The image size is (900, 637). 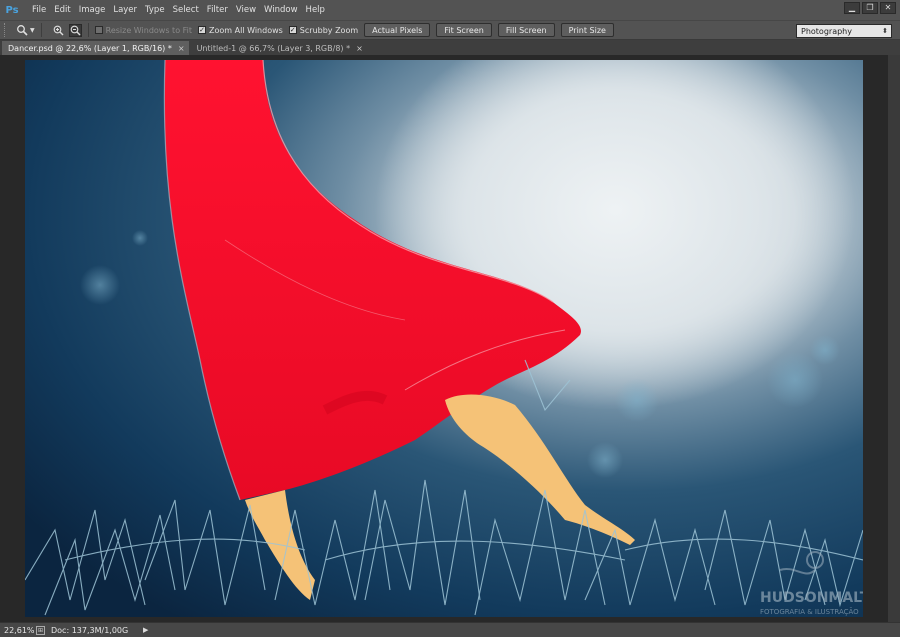 I want to click on zoom-out-icon, so click(x=75, y=30).